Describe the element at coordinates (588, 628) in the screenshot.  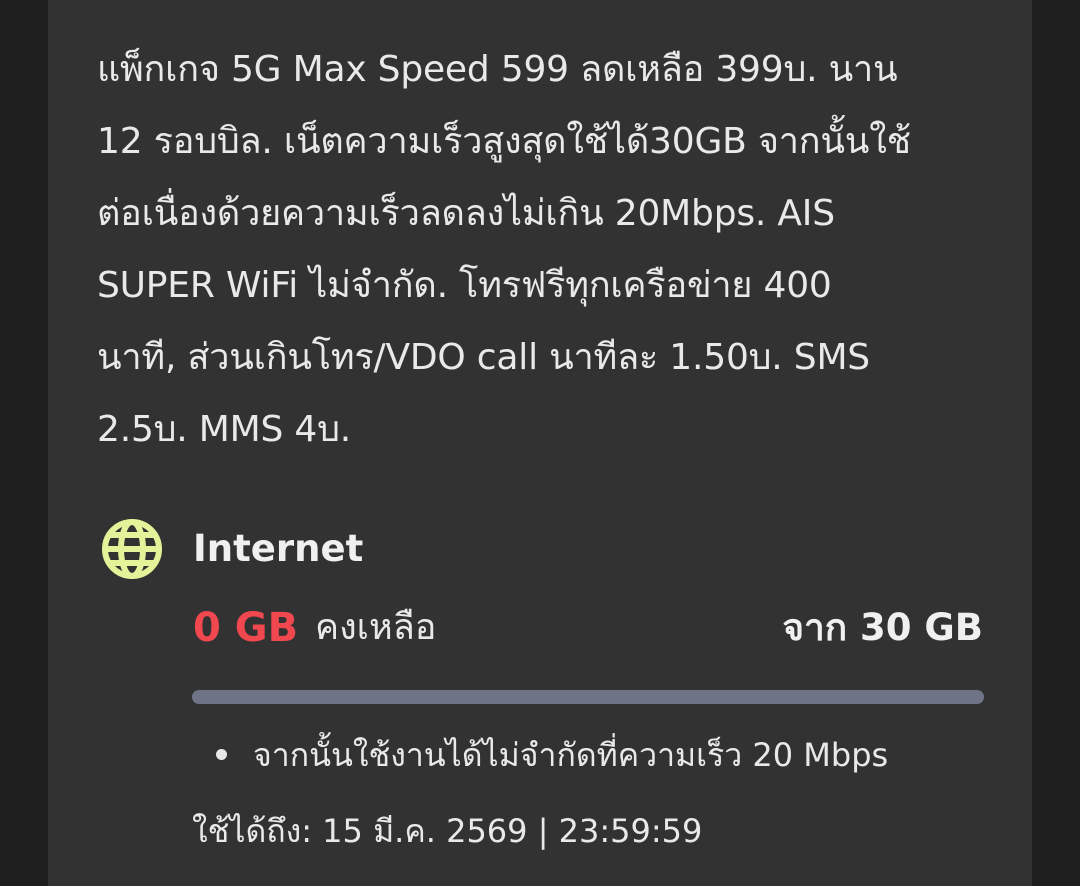
I see `usage-row: 0 GB คงเหลือ จาก 30 GB` at that location.